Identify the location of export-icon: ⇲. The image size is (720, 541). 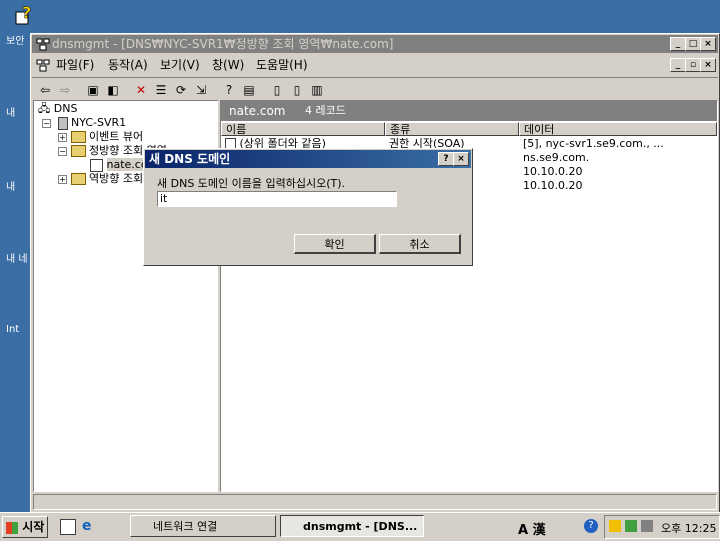
(201, 90).